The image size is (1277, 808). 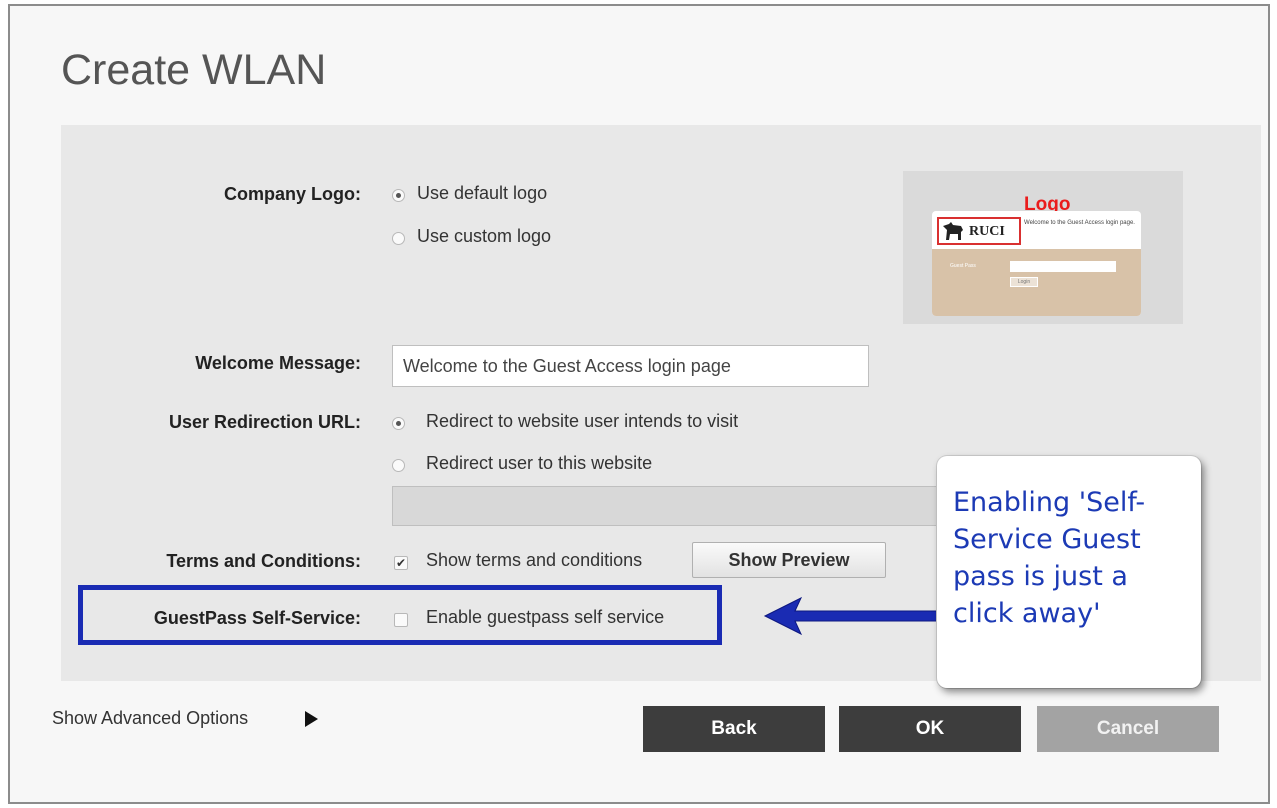 What do you see at coordinates (150, 718) in the screenshot?
I see `show-advanced-options-link: Show Advanced Options` at bounding box center [150, 718].